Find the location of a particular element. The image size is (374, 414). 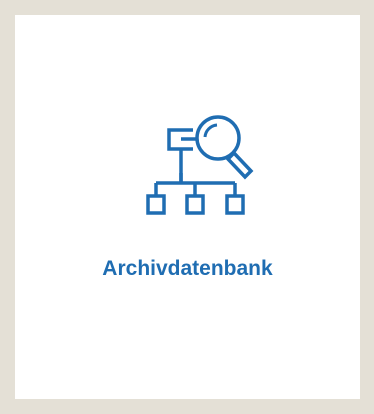

archive-database-search-icon is located at coordinates (205, 165).